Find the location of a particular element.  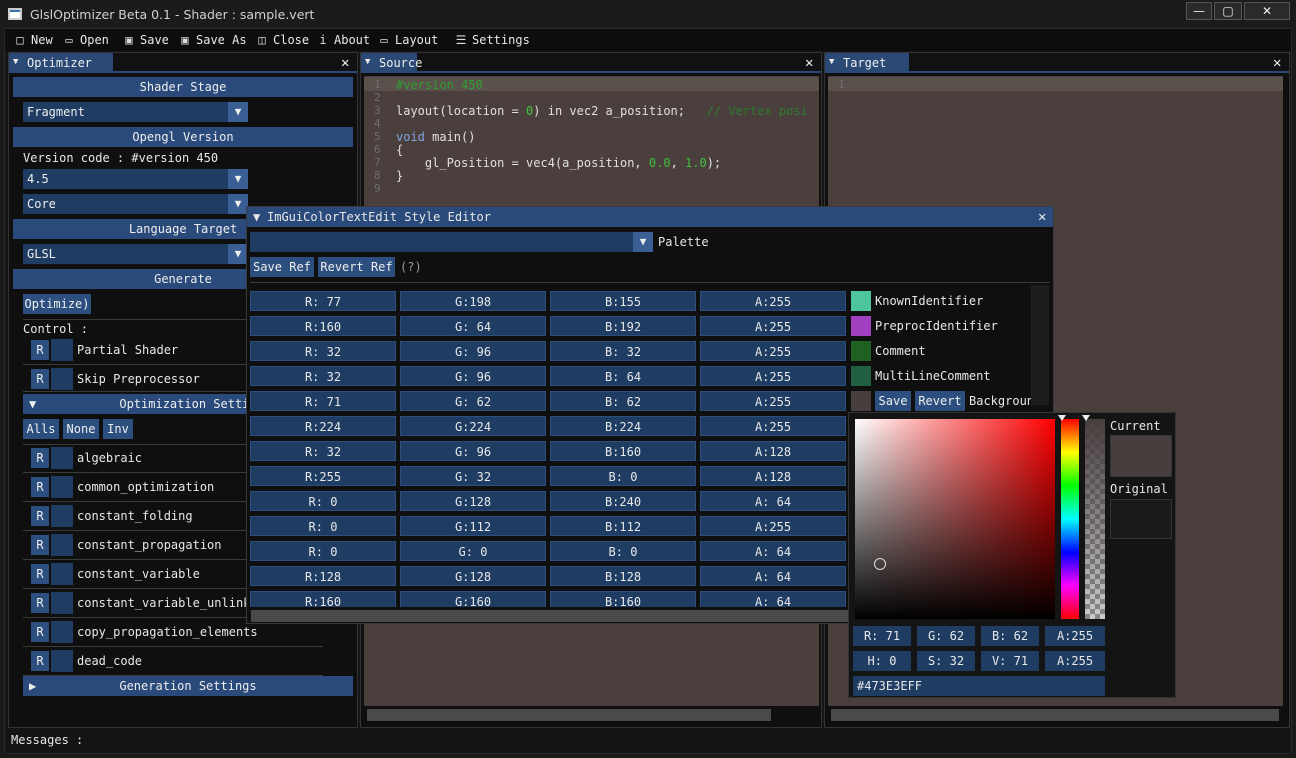

g-component-field: G:198 is located at coordinates (473, 301).